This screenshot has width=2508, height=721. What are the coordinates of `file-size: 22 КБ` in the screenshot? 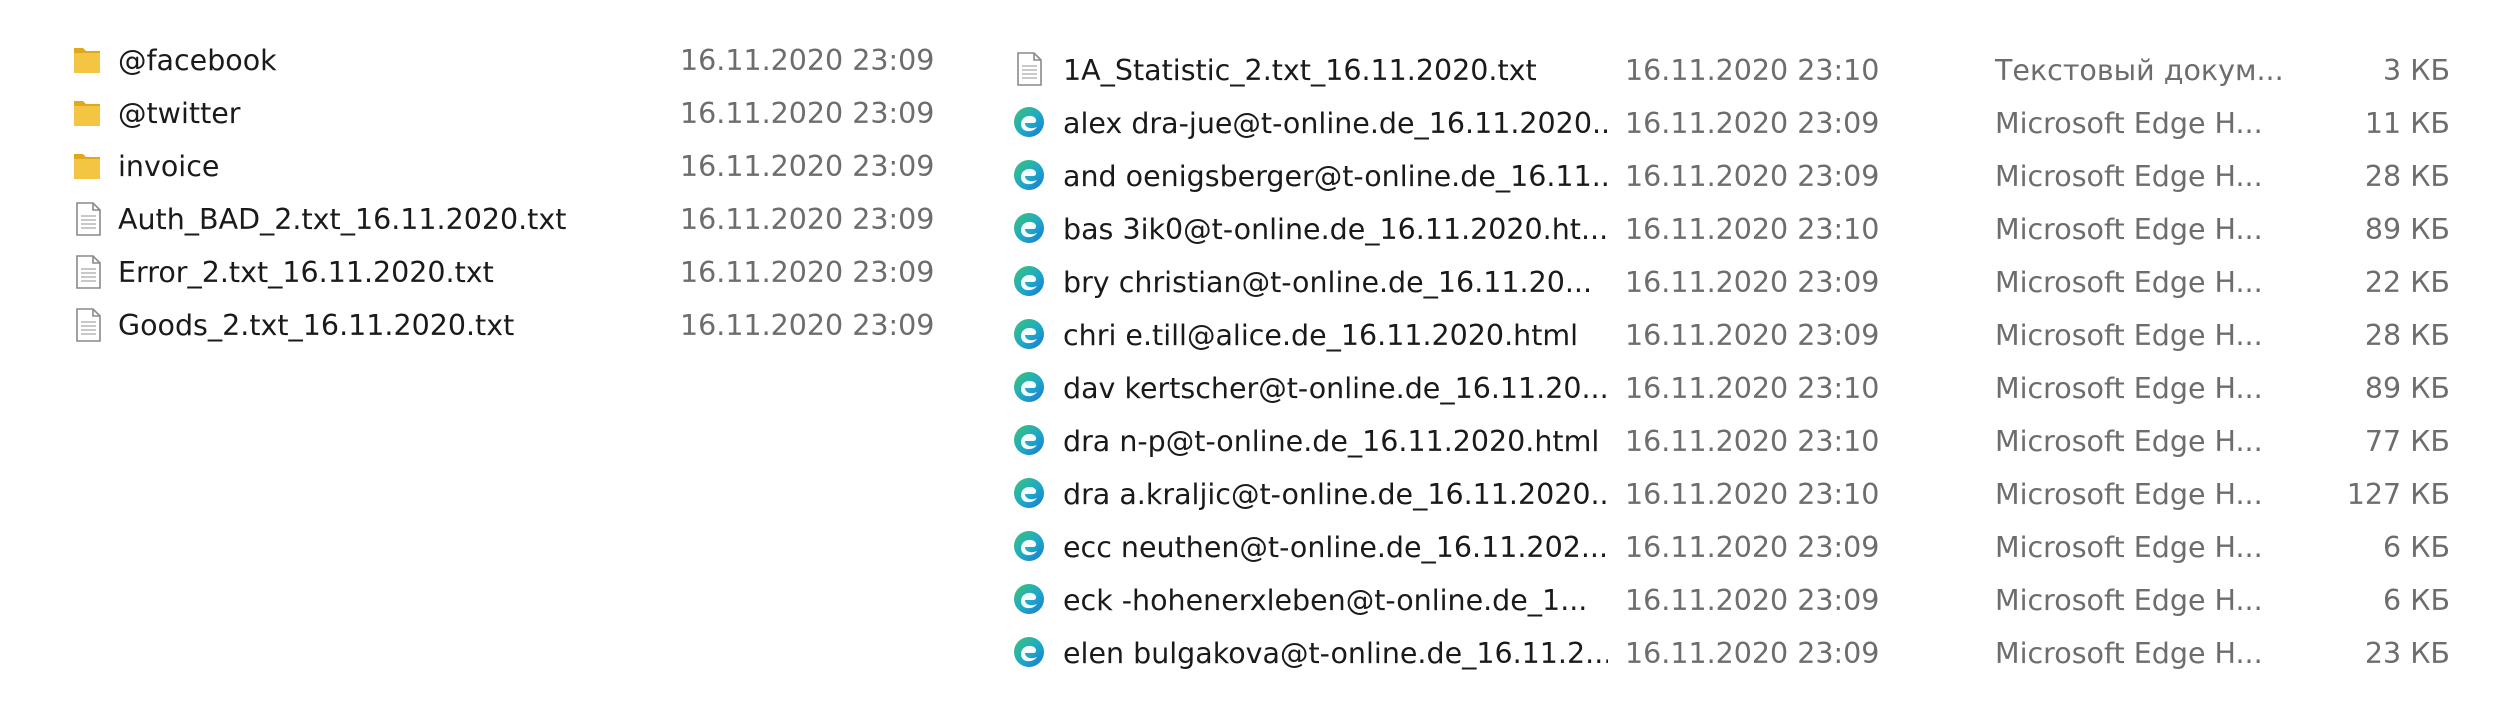 It's located at (2407, 282).